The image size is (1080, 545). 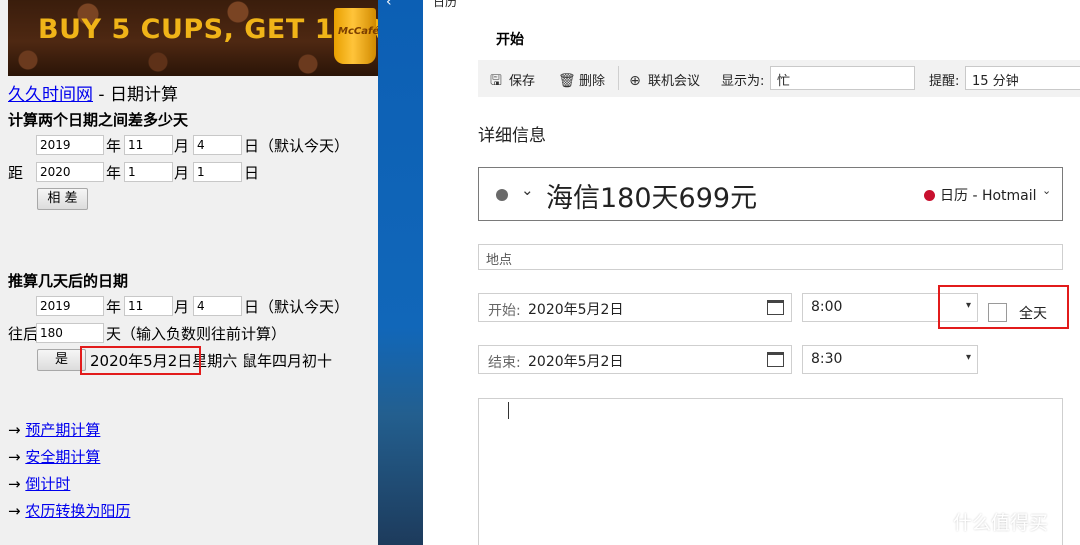 I want to click on link-lunar-convert: → 农历转换为阳历, so click(x=69, y=510).